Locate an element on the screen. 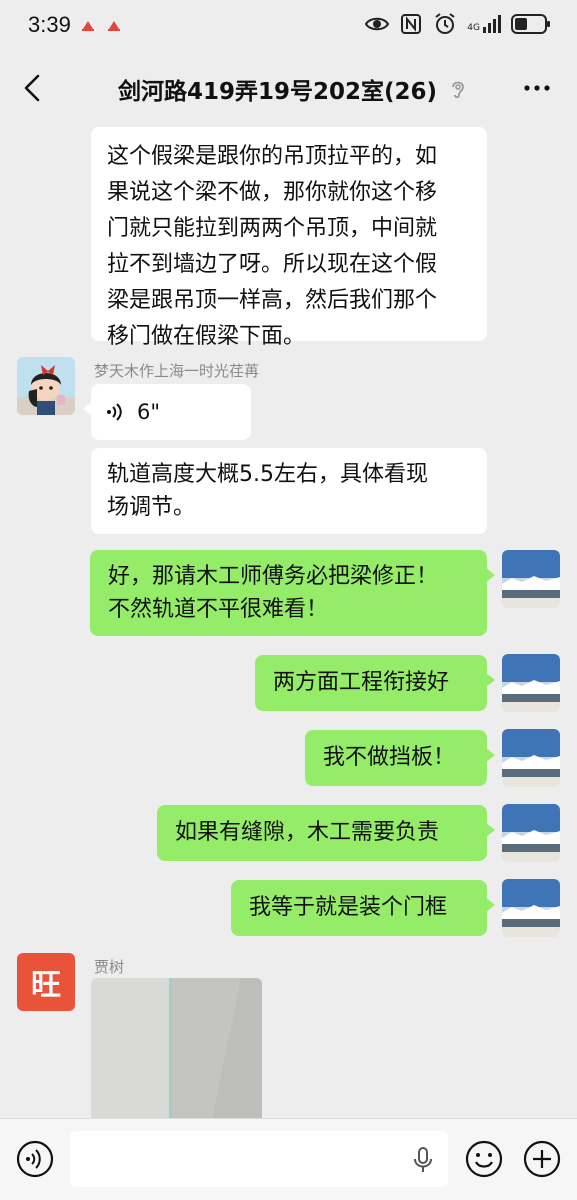 Image resolution: width=577 pixels, height=1200 pixels. message-line: 我不做挡板！ is located at coordinates (389, 757).